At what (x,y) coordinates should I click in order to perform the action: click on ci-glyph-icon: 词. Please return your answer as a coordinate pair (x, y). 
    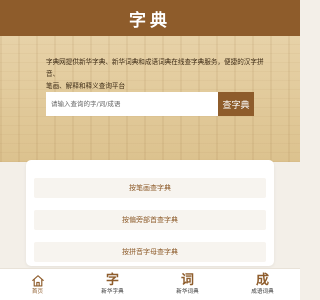
    Looking at the image, I should click on (187, 280).